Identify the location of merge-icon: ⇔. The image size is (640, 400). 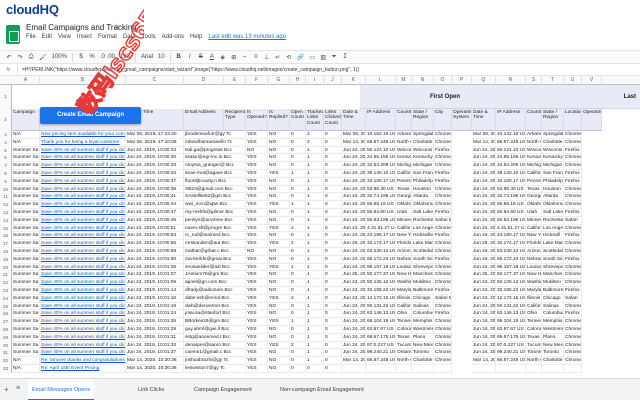
(245, 57).